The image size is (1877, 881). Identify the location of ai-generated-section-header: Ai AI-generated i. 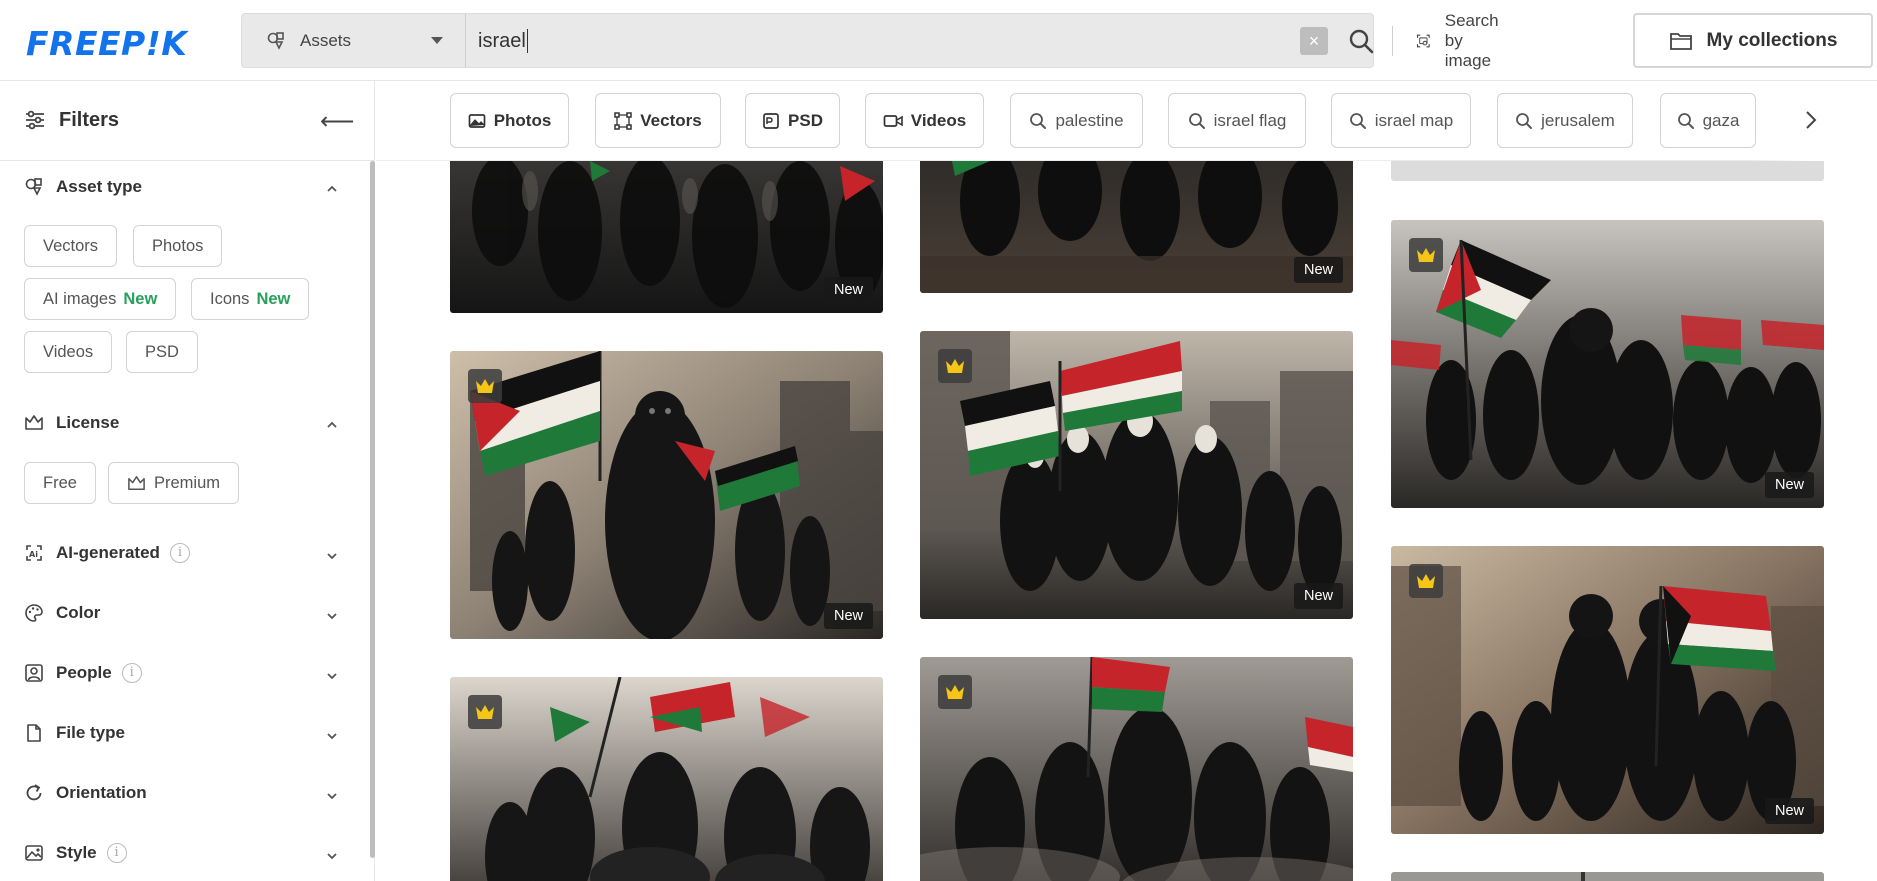
(107, 553).